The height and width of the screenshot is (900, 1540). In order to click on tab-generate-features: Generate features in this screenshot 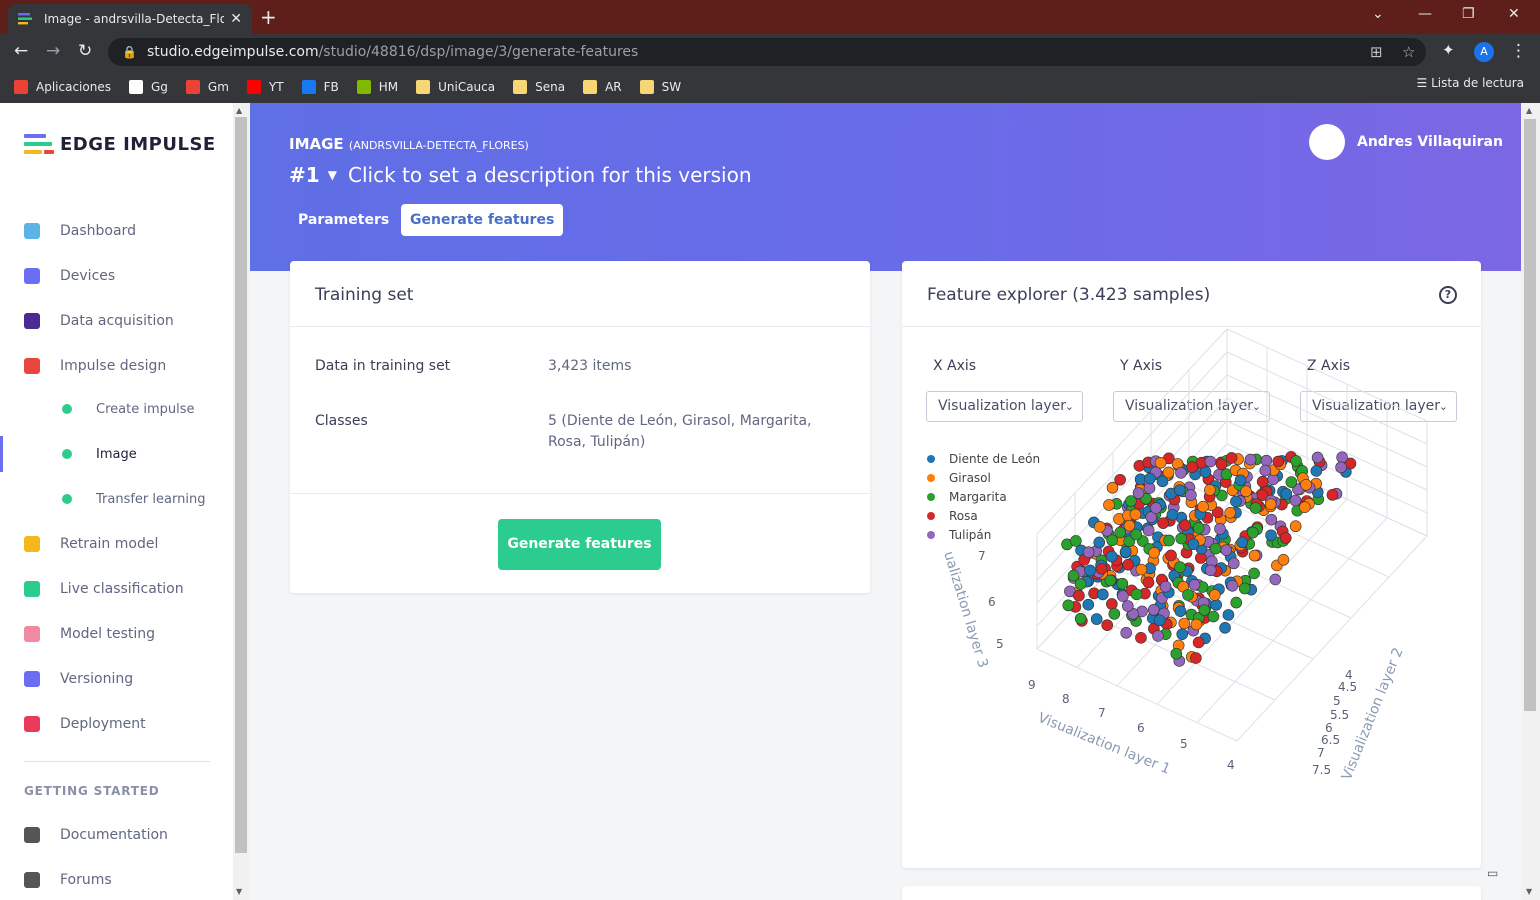, I will do `click(482, 220)`.